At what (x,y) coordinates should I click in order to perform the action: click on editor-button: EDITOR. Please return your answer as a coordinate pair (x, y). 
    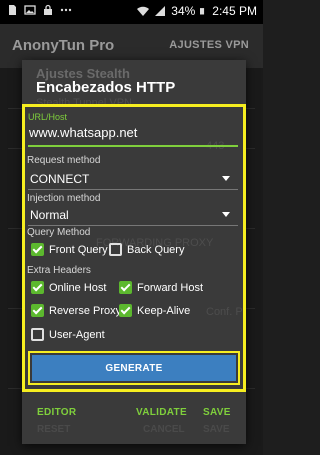
    Looking at the image, I should click on (56, 412).